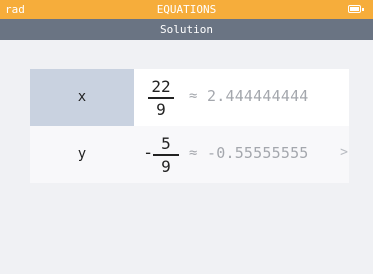 The height and width of the screenshot is (274, 373). What do you see at coordinates (344, 153) in the screenshot?
I see `chevron-right-icon: >` at bounding box center [344, 153].